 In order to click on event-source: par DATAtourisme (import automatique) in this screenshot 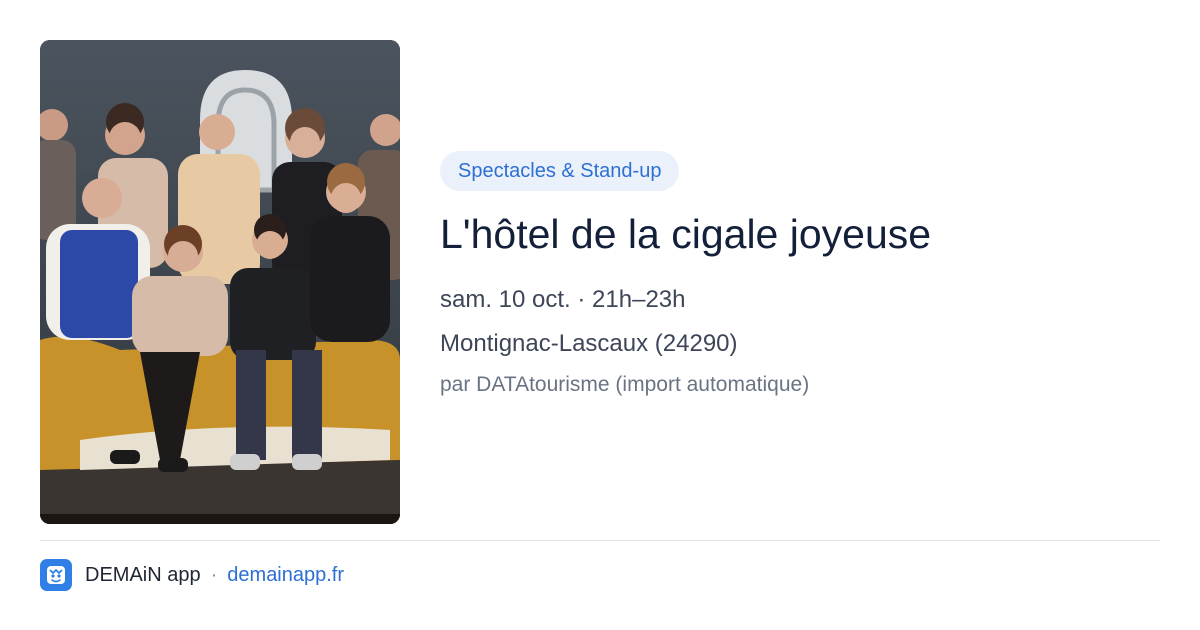, I will do `click(625, 384)`.